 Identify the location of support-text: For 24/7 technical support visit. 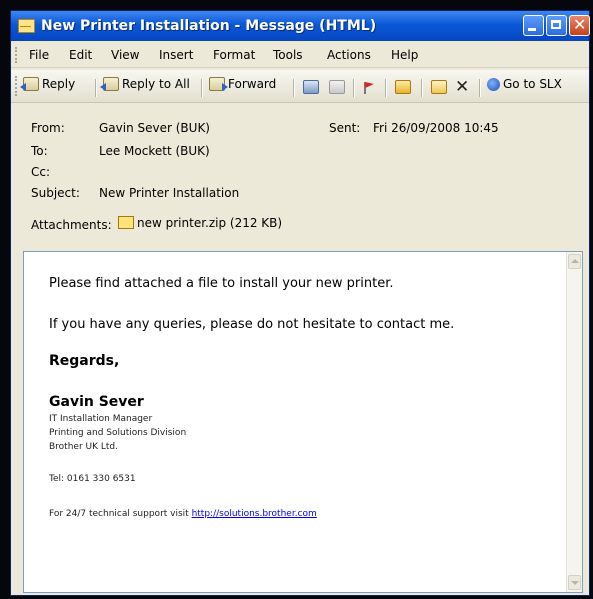
(119, 514).